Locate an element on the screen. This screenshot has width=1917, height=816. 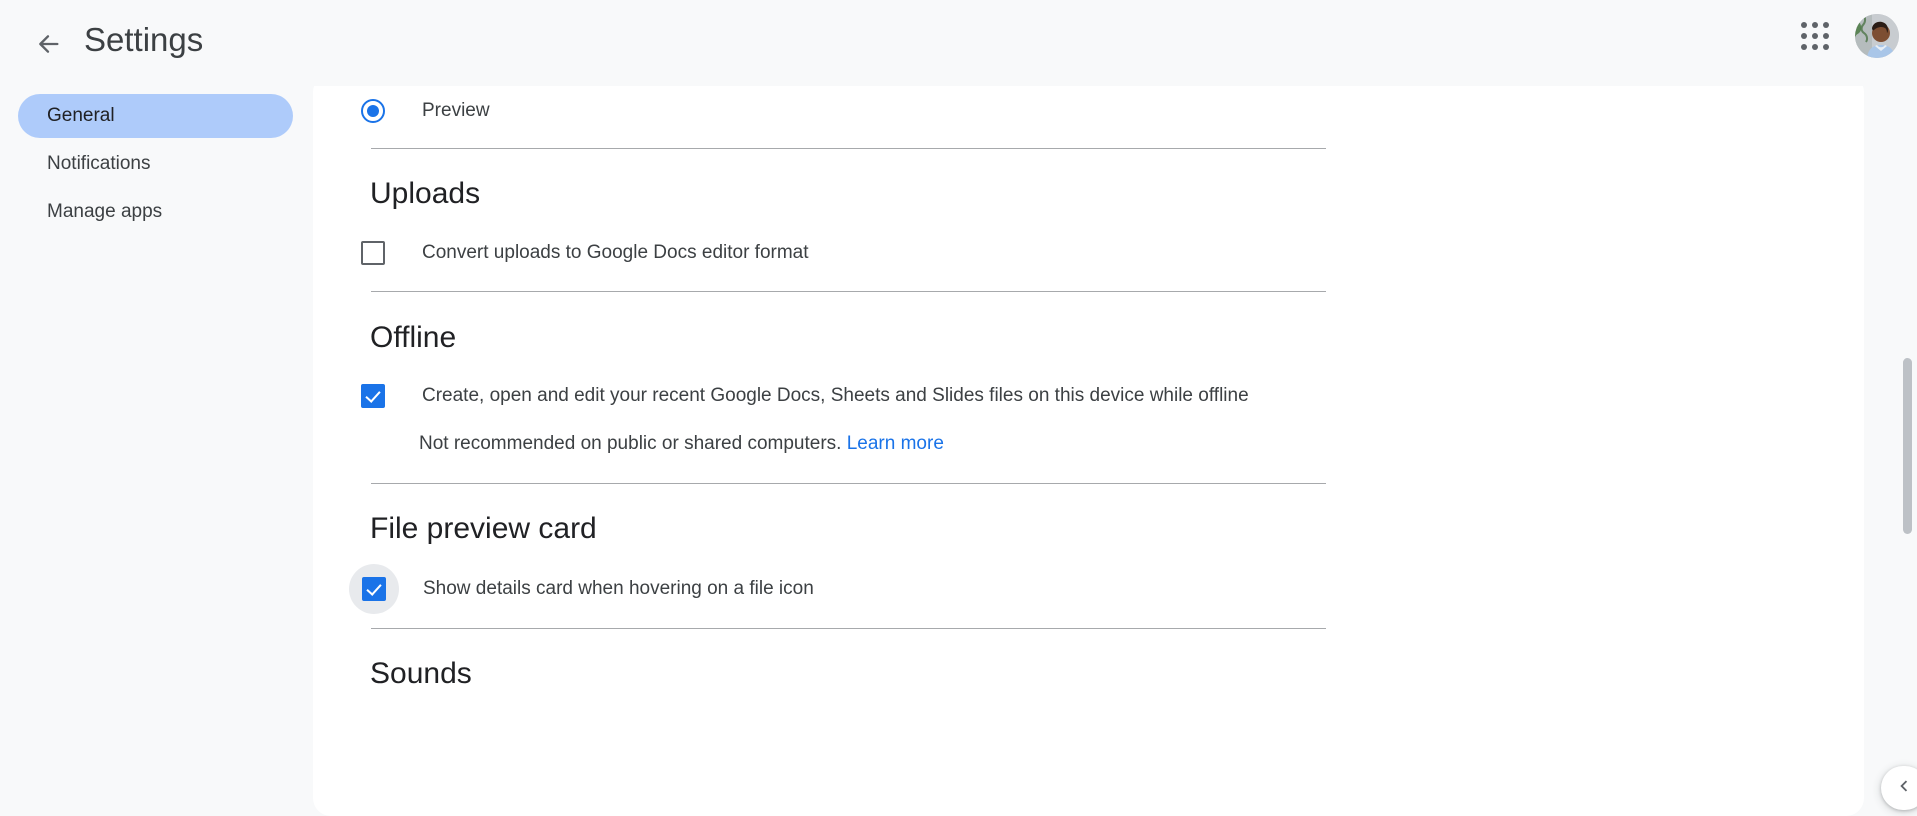
checkbox-show-details-card is located at coordinates (374, 589).